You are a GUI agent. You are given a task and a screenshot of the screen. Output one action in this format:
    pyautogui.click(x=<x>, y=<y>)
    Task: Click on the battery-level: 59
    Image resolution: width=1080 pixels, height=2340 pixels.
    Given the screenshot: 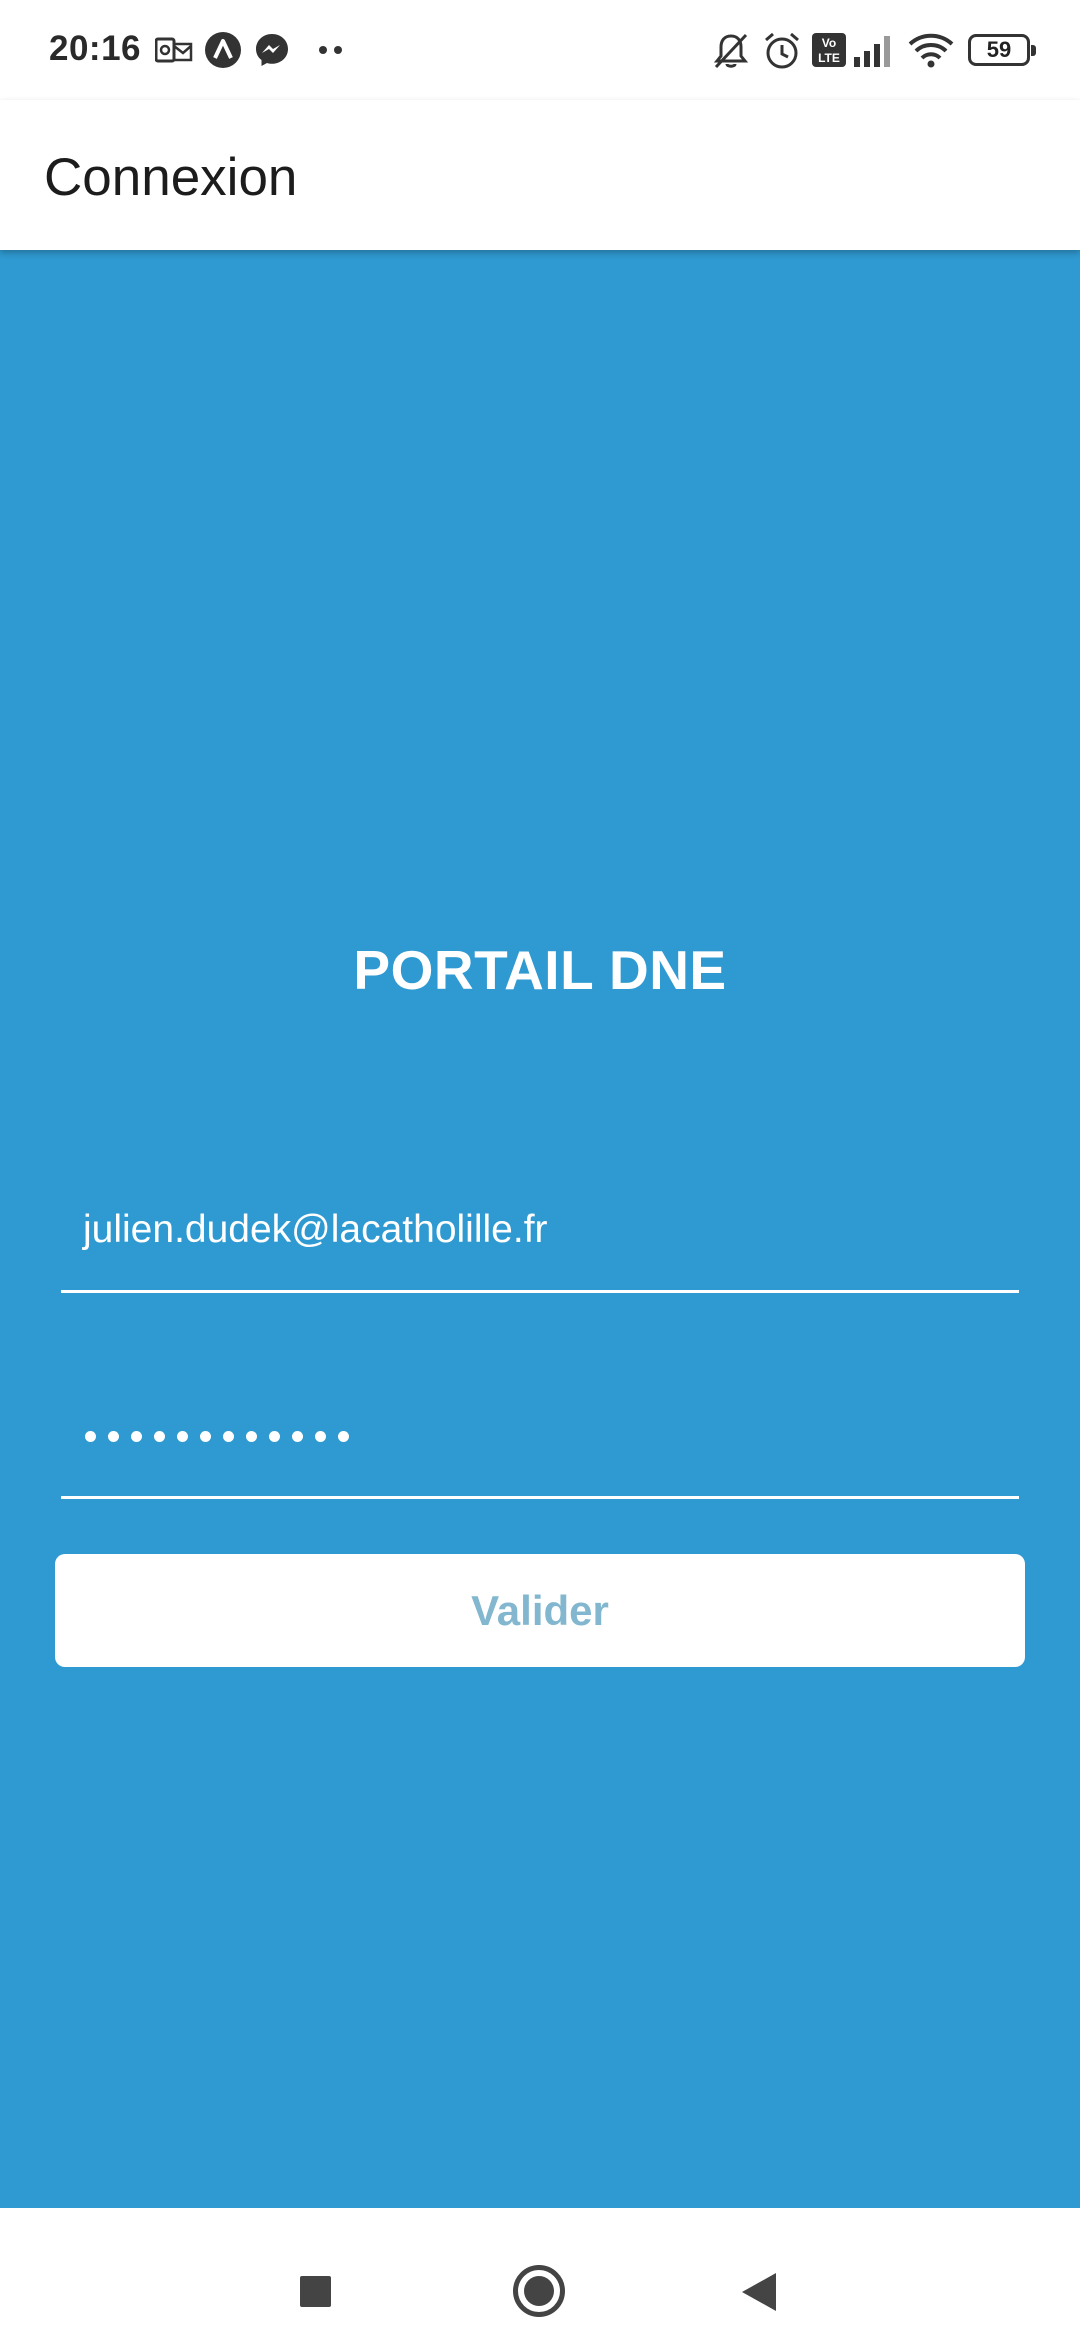 What is the action you would take?
    pyautogui.click(x=999, y=49)
    